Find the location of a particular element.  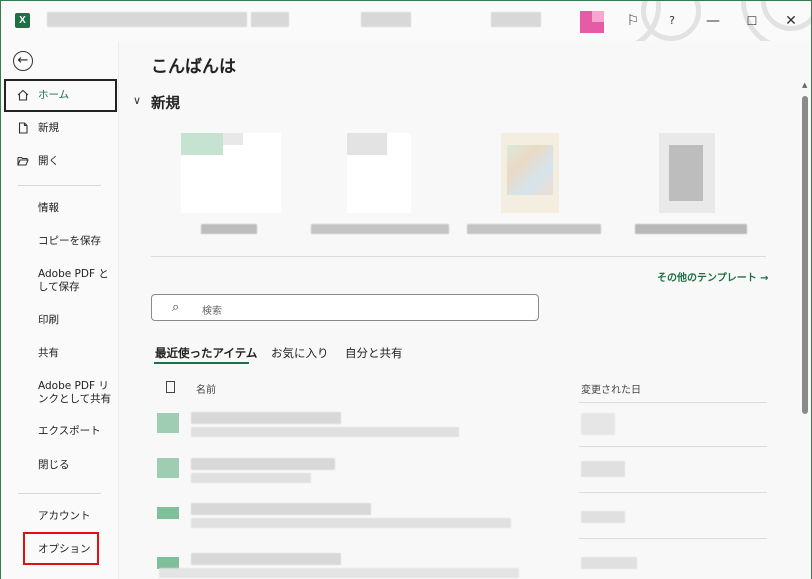

document-icon is located at coordinates (170, 387).